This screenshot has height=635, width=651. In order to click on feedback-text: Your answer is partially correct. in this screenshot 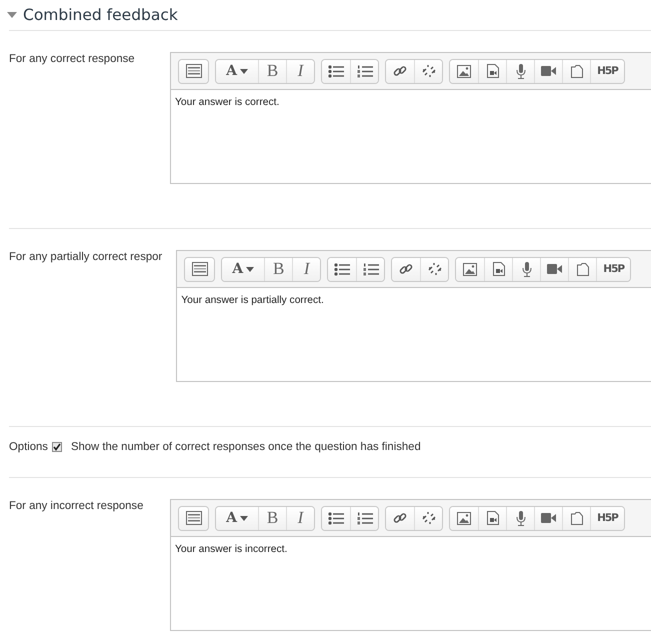, I will do `click(252, 300)`.